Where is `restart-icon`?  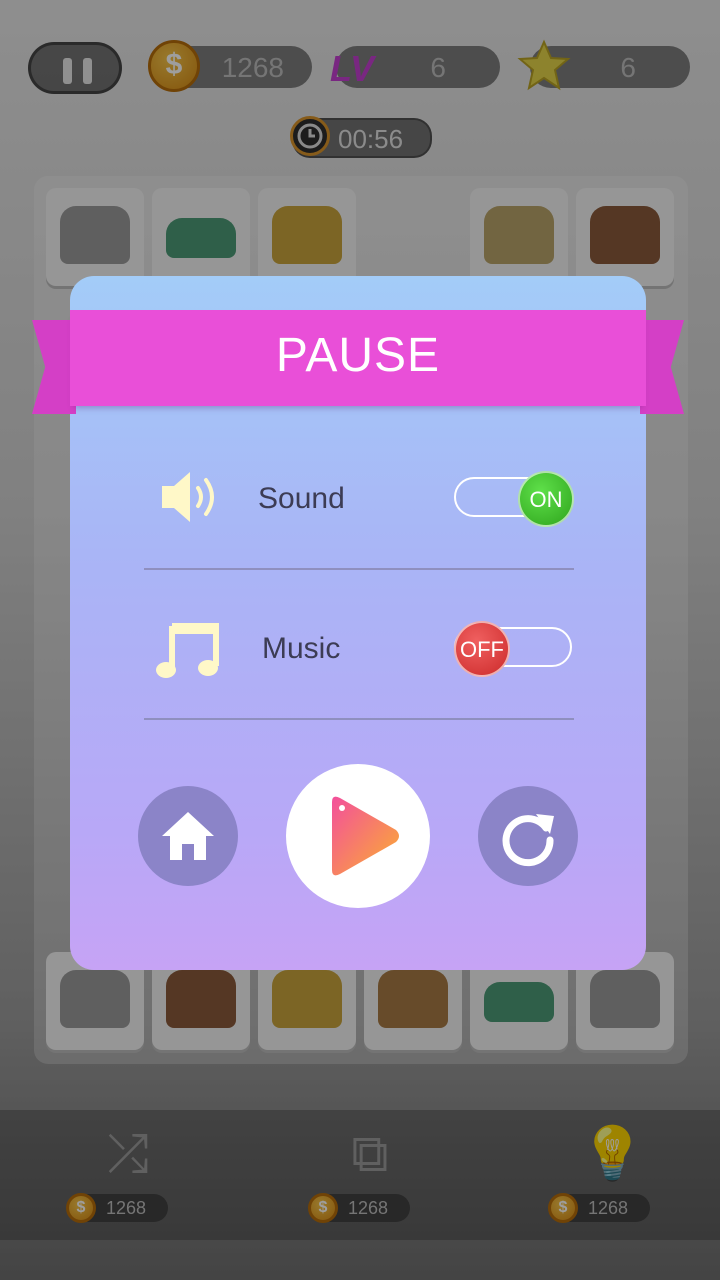
restart-icon is located at coordinates (528, 840).